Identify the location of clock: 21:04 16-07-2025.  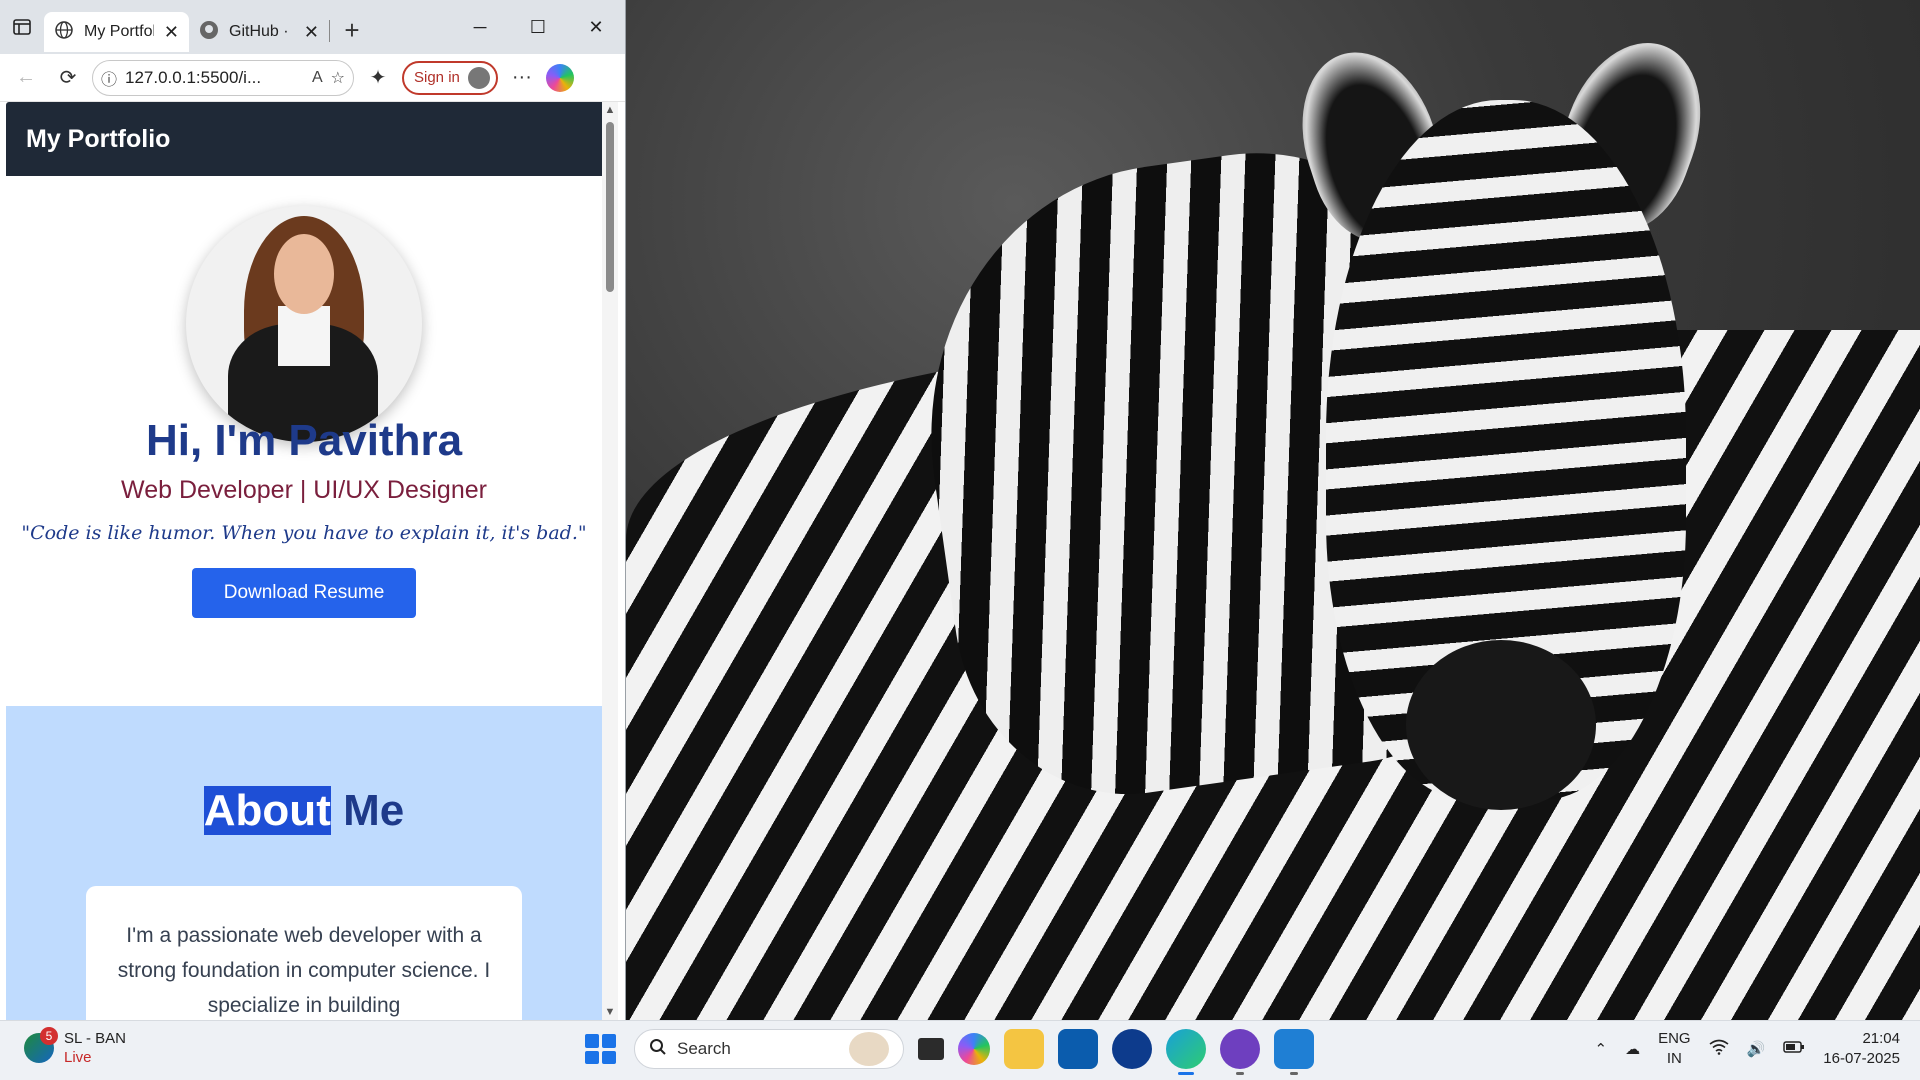
(1861, 1049).